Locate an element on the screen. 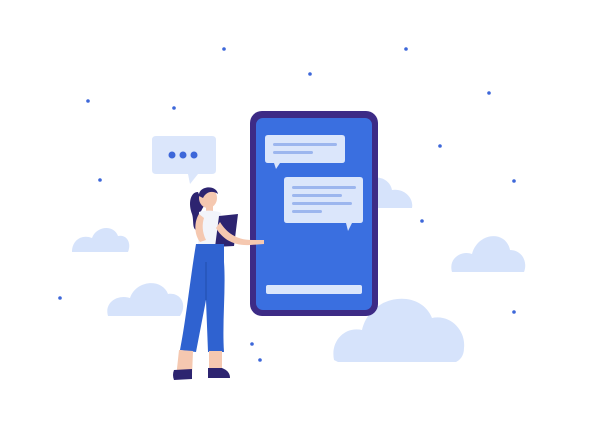 This screenshot has width=600, height=442. cloud-left-upper is located at coordinates (101, 239).